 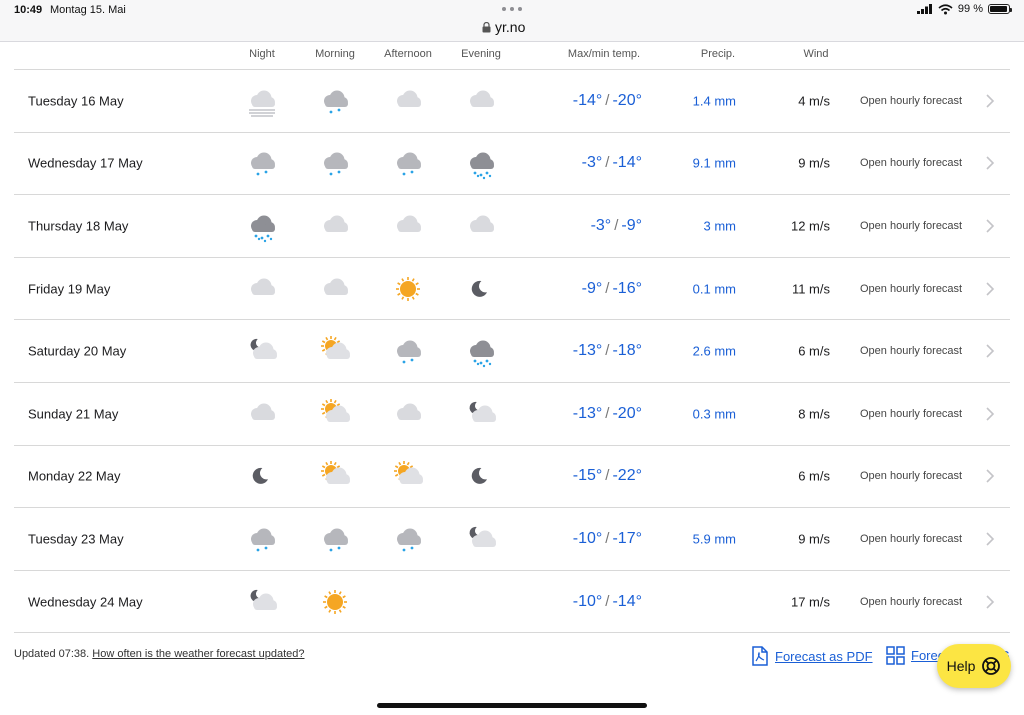 What do you see at coordinates (812, 656) in the screenshot?
I see `forecast-pdf-link: Forecast as PDF` at bounding box center [812, 656].